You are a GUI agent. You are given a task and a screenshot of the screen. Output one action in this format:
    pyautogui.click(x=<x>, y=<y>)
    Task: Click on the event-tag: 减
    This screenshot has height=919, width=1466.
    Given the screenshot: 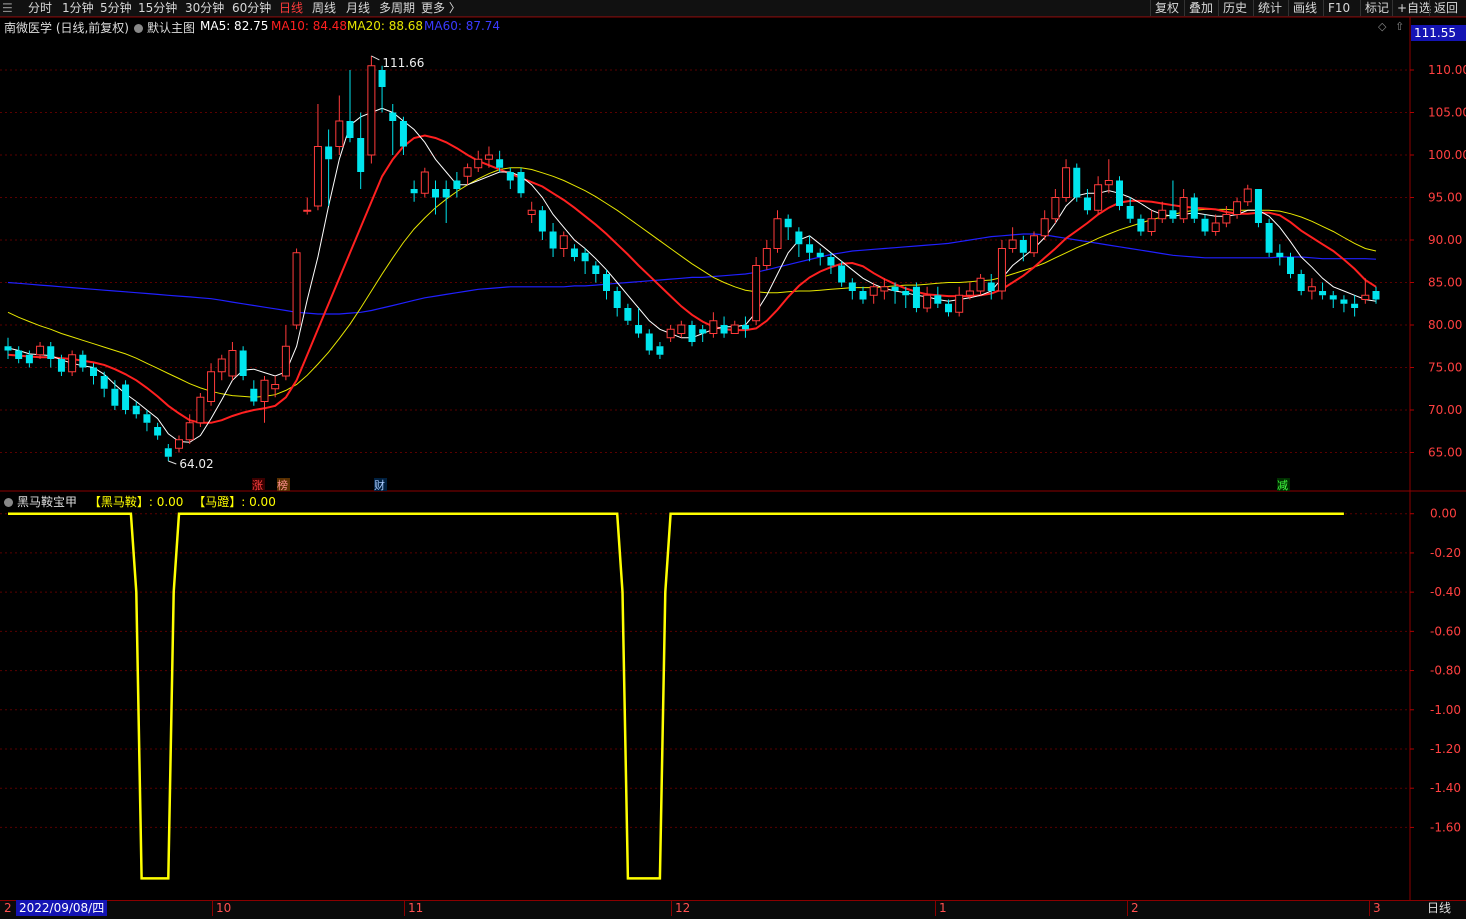 What is the action you would take?
    pyautogui.click(x=1282, y=485)
    